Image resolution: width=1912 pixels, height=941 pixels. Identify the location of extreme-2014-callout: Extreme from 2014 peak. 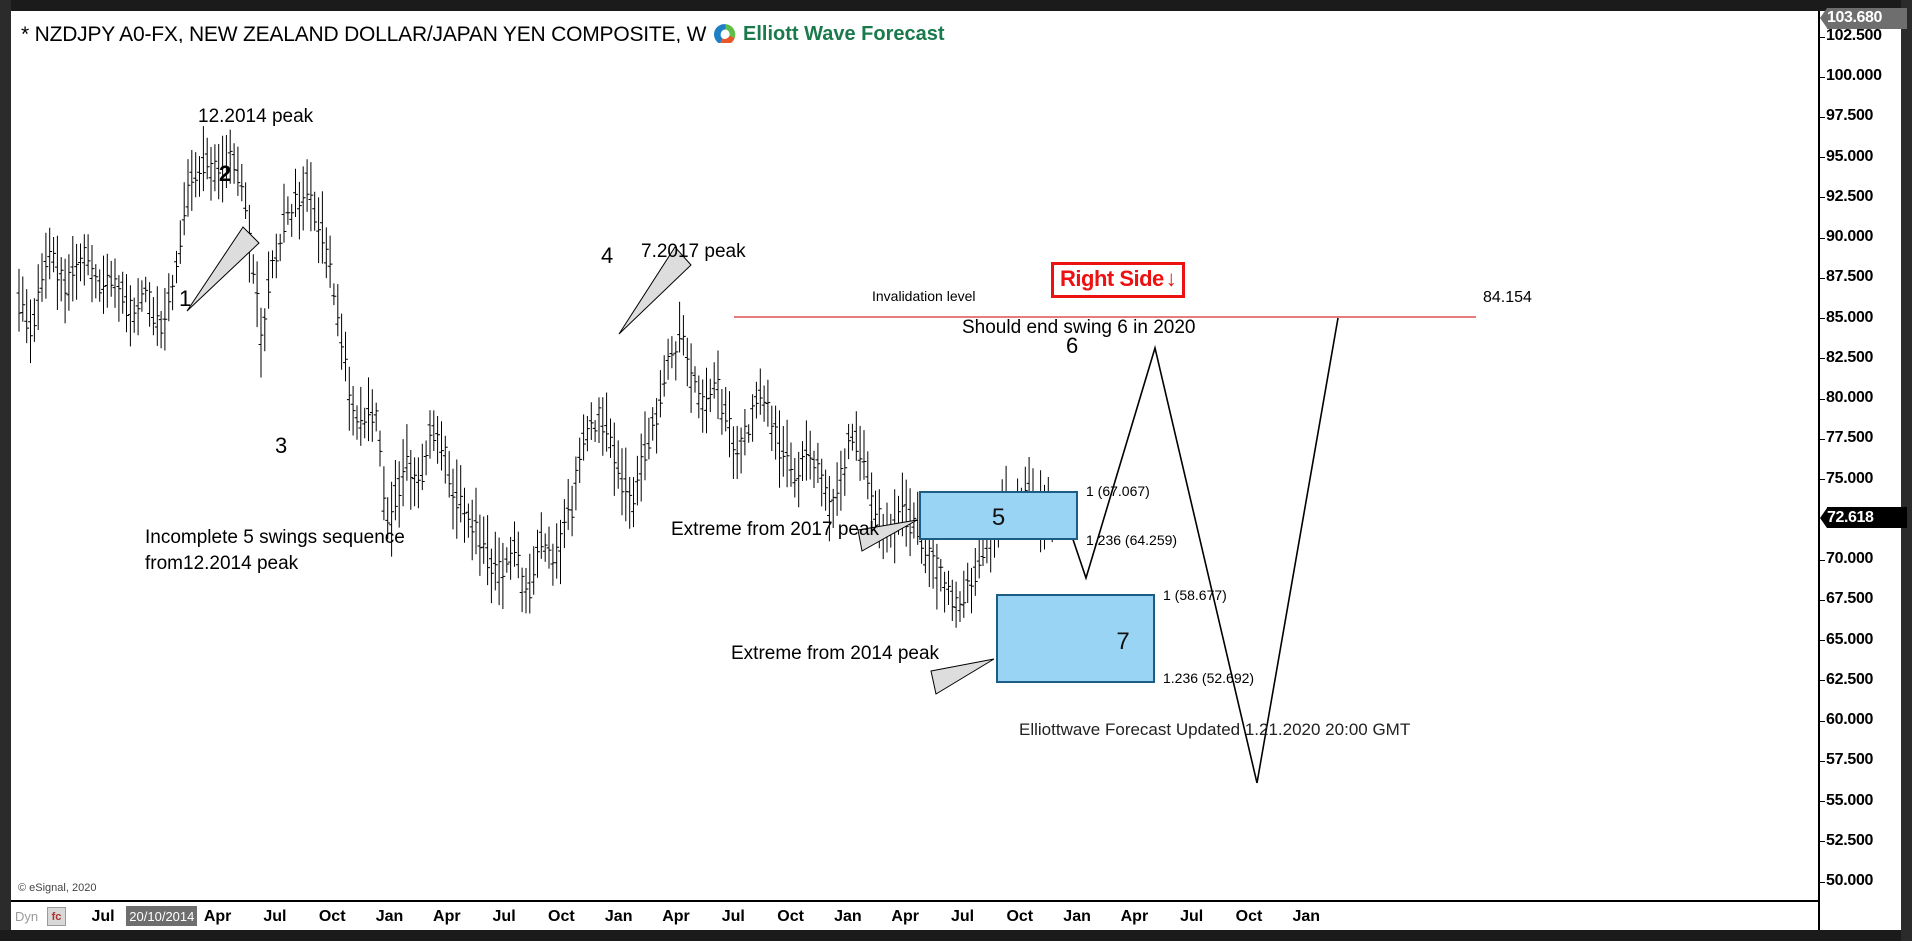
(835, 653).